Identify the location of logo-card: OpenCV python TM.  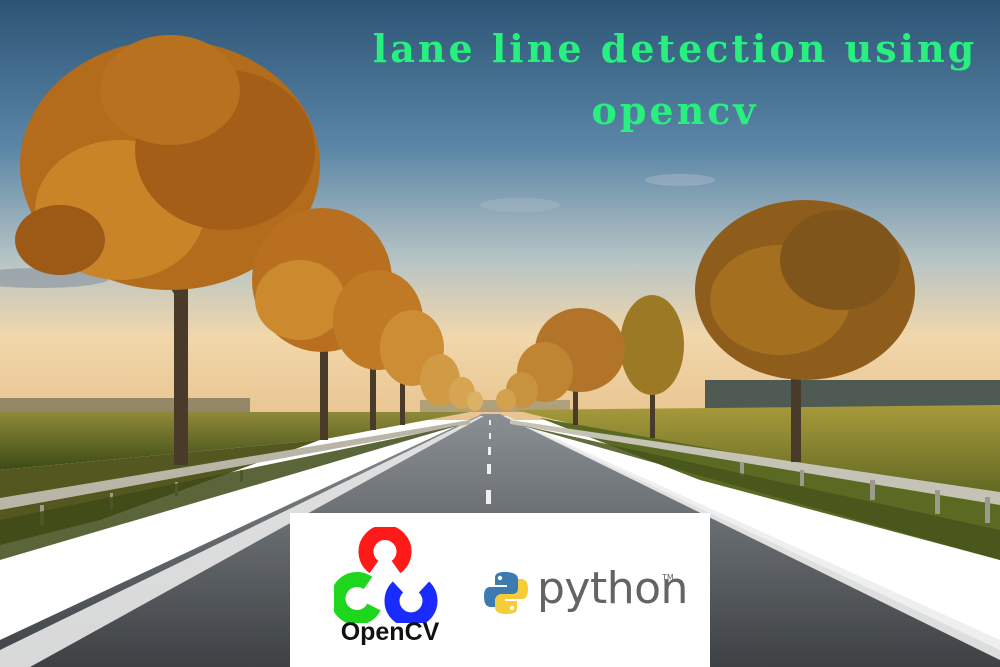
(500, 590).